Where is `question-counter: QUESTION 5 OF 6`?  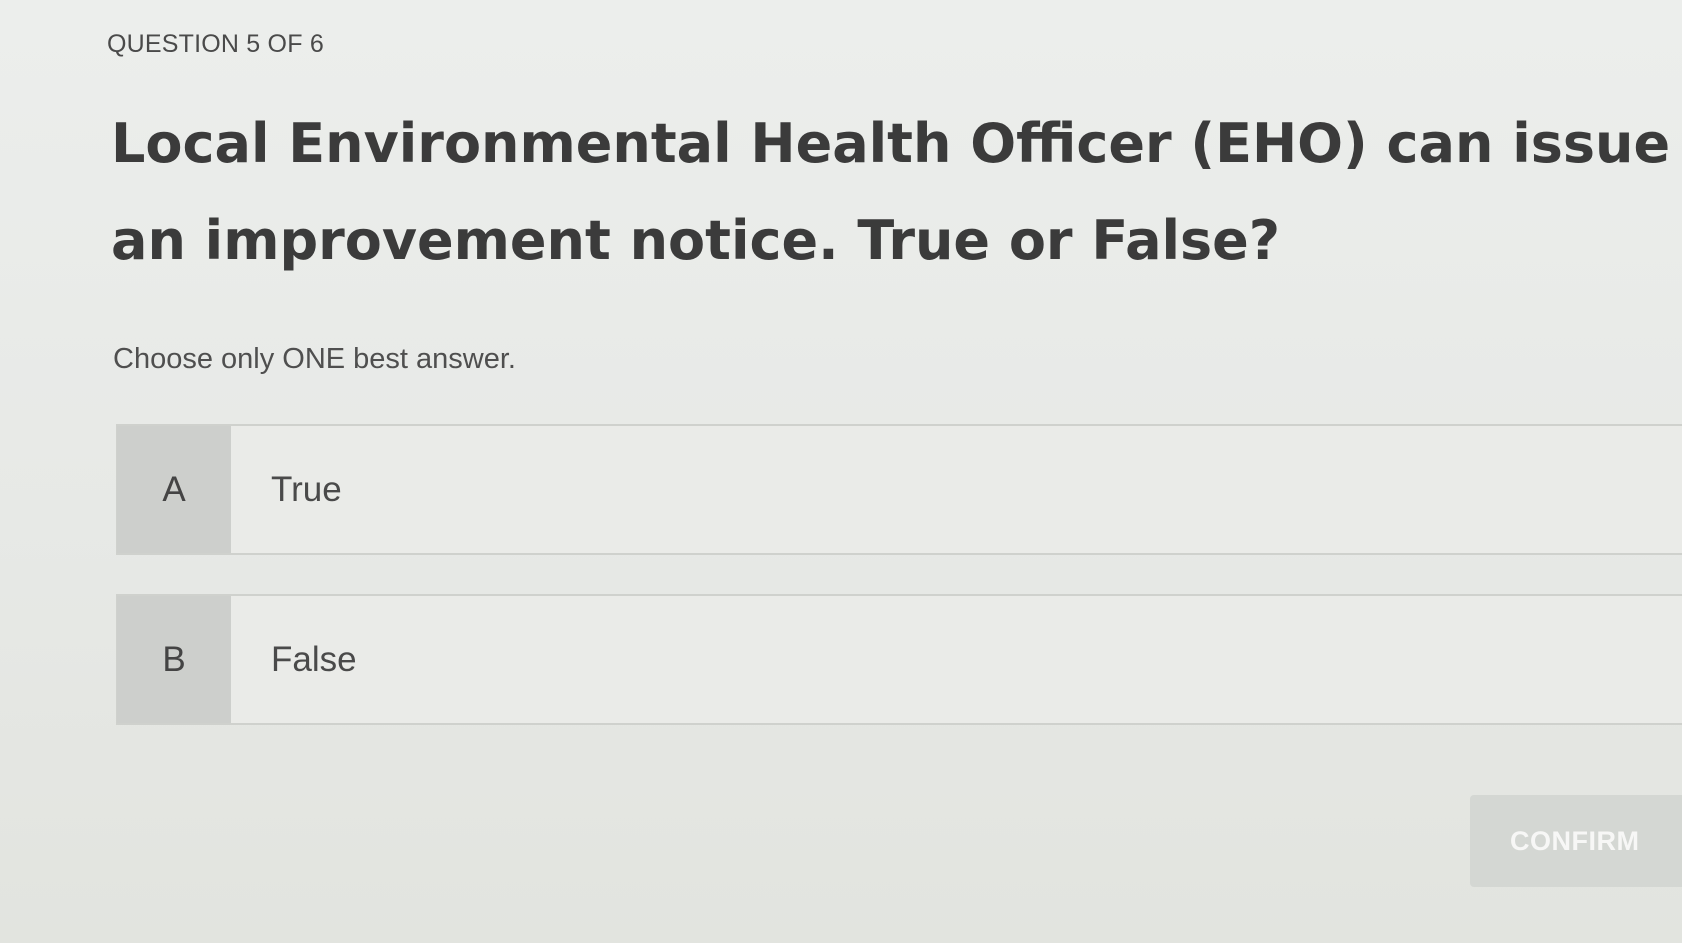 question-counter: QUESTION 5 OF 6 is located at coordinates (215, 44).